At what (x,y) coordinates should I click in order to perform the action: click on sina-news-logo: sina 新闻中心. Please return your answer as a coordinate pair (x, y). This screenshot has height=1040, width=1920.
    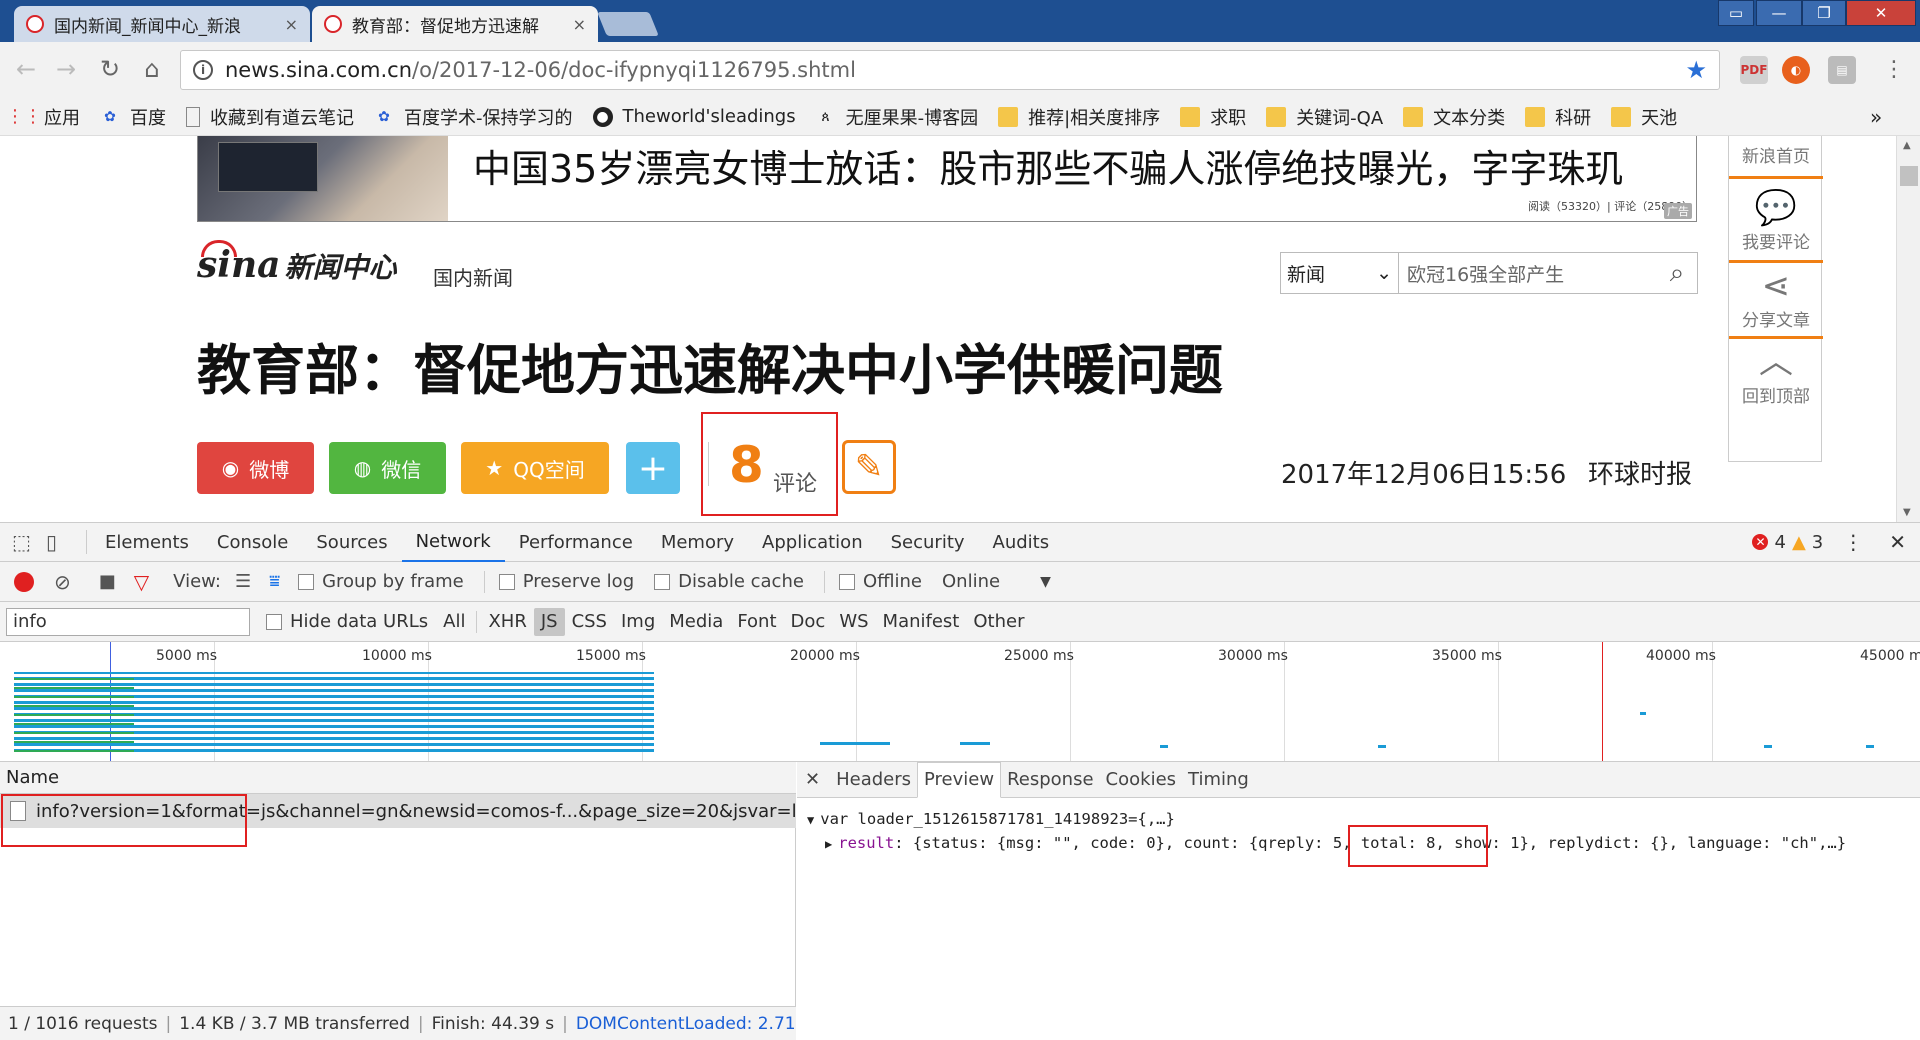
    Looking at the image, I should click on (296, 263).